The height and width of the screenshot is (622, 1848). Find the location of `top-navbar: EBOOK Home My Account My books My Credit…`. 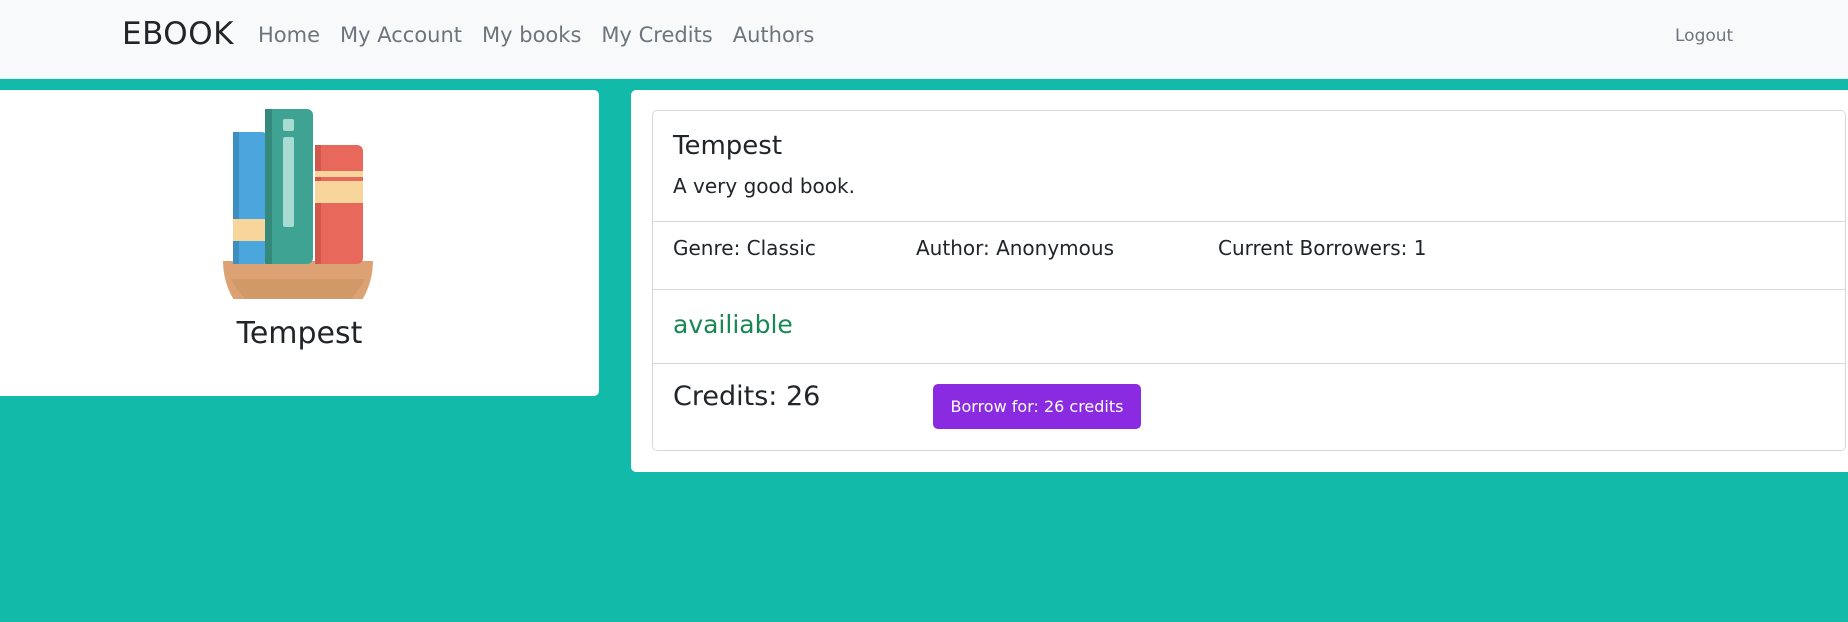

top-navbar: EBOOK Home My Account My books My Credit… is located at coordinates (924, 39).